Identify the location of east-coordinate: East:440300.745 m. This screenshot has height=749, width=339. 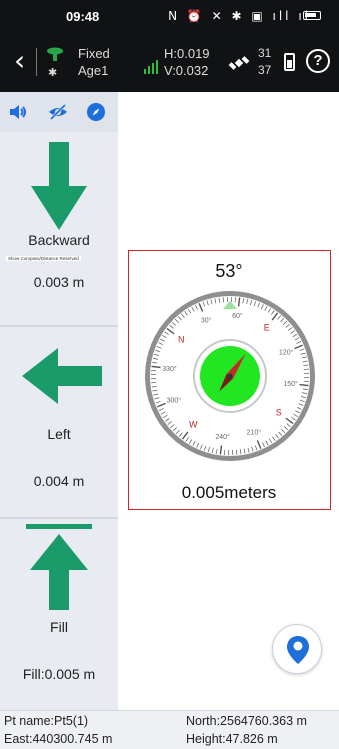
(58, 739).